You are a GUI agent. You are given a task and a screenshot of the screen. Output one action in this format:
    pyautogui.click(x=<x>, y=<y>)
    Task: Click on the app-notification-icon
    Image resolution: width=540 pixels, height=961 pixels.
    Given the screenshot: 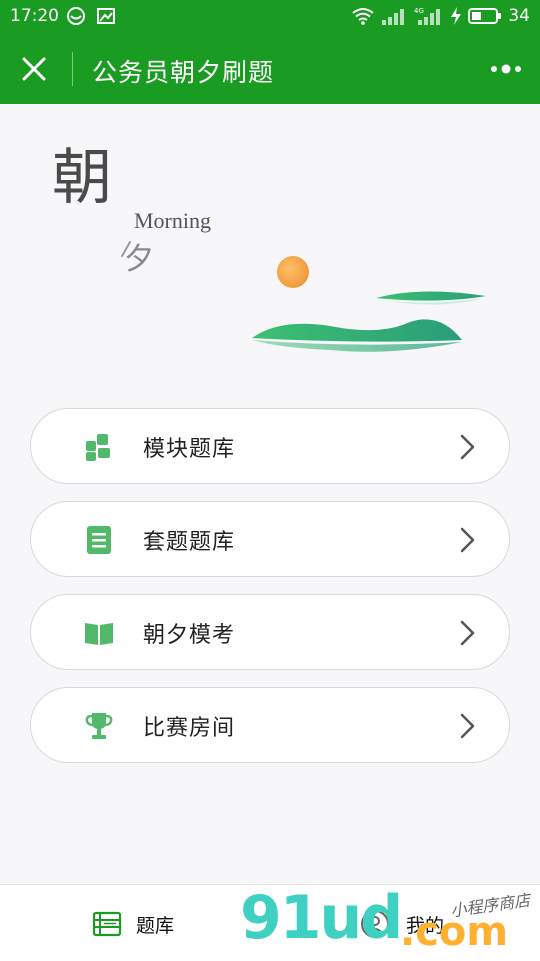 What is the action you would take?
    pyautogui.click(x=76, y=16)
    